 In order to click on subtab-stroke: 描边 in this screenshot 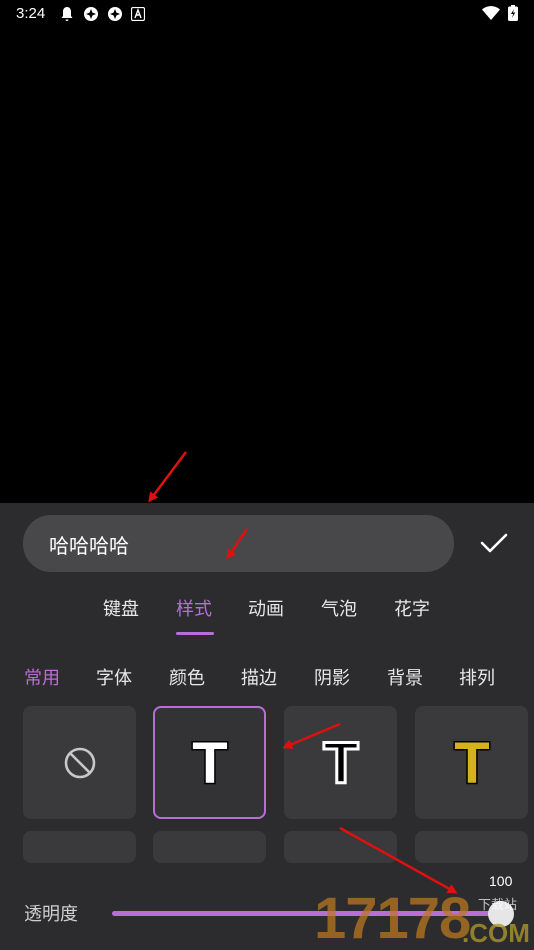, I will do `click(259, 677)`.